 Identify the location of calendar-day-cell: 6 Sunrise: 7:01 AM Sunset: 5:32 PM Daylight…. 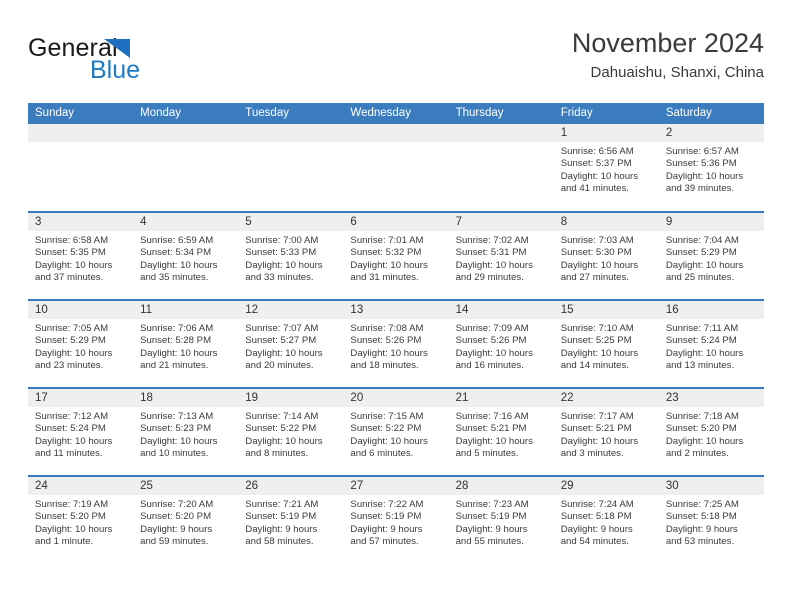
(396, 255).